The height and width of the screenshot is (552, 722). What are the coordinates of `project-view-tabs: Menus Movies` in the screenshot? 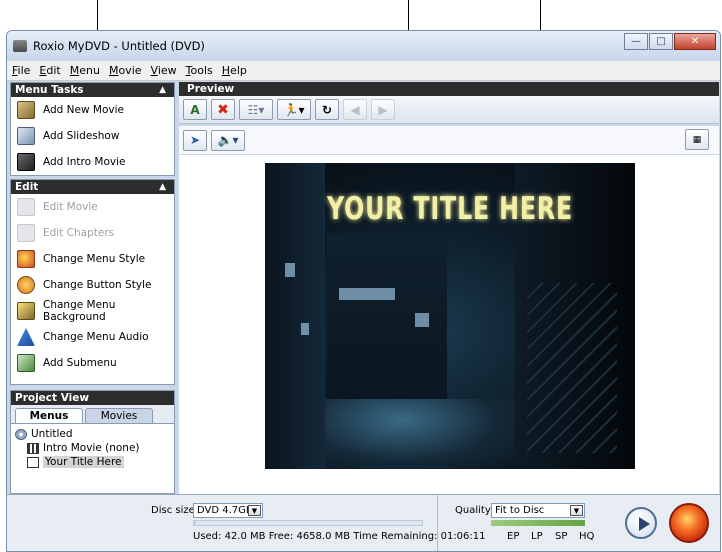 It's located at (92, 414).